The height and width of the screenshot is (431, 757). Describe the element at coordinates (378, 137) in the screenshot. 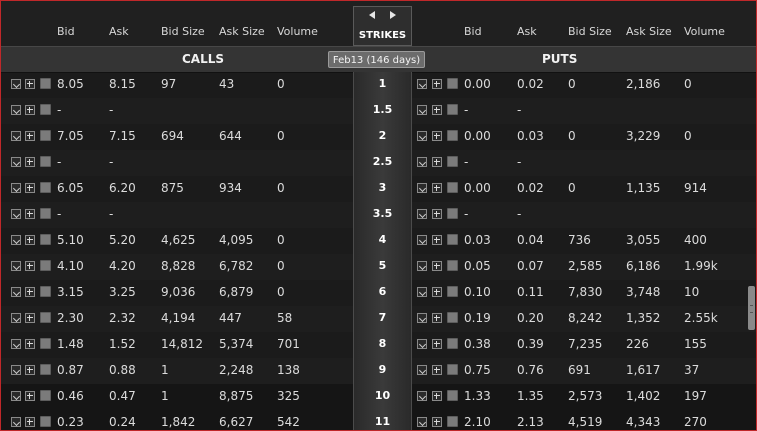

I see `table-row: 7.05 7.15 694 644 0 0.00 0.03 0 3,229 0 2` at that location.